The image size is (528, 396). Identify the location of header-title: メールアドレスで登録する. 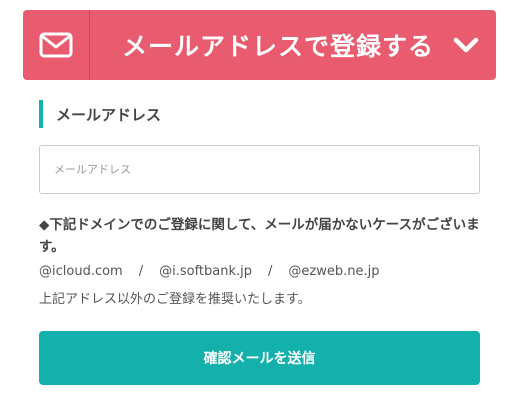
(278, 46).